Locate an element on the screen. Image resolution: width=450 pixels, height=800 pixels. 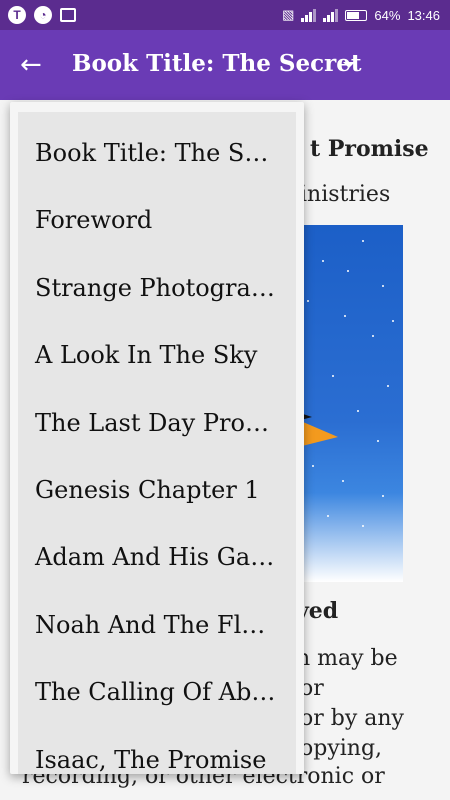
chapter-item: Strange Photographs is located at coordinates (157, 288).